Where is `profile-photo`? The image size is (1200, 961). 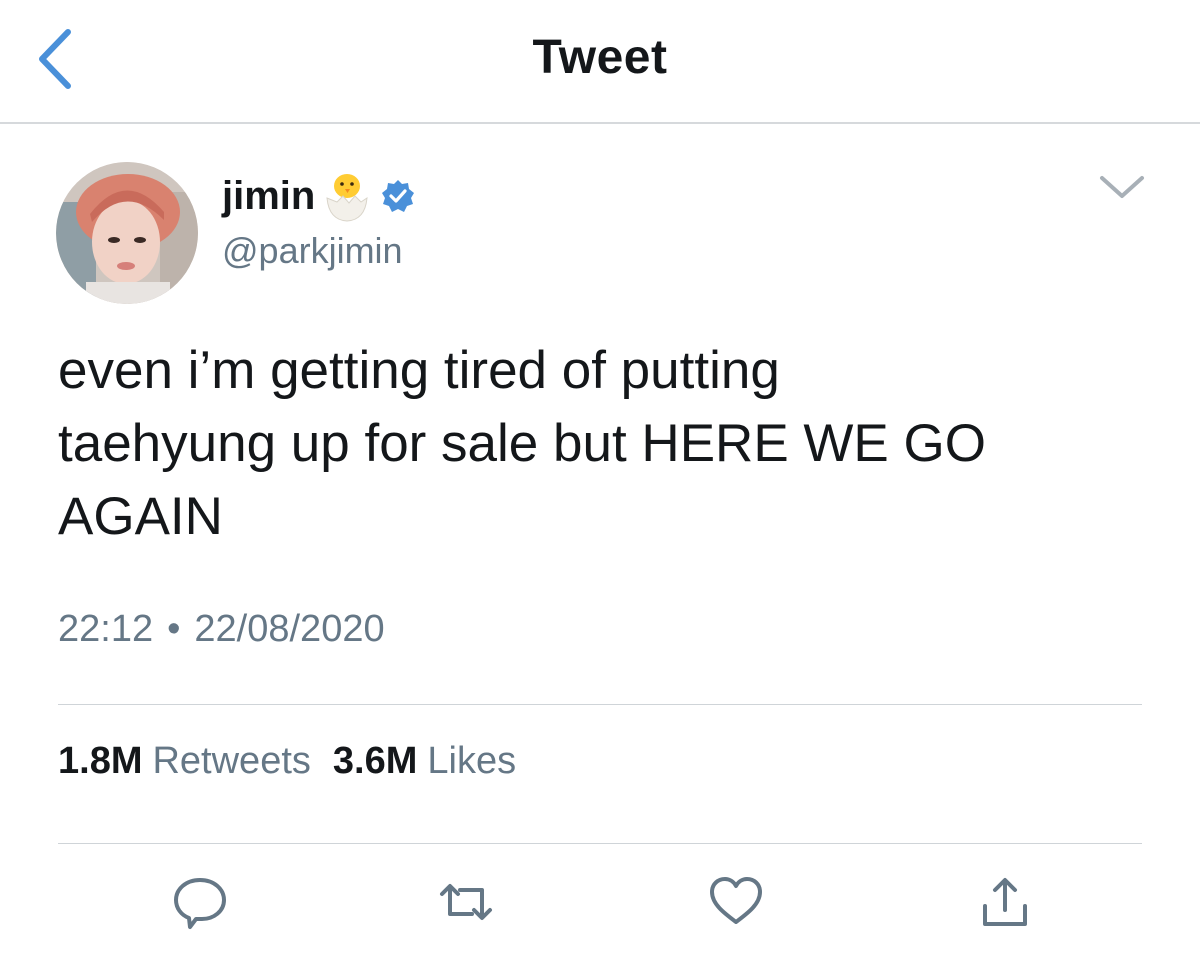 profile-photo is located at coordinates (127, 233).